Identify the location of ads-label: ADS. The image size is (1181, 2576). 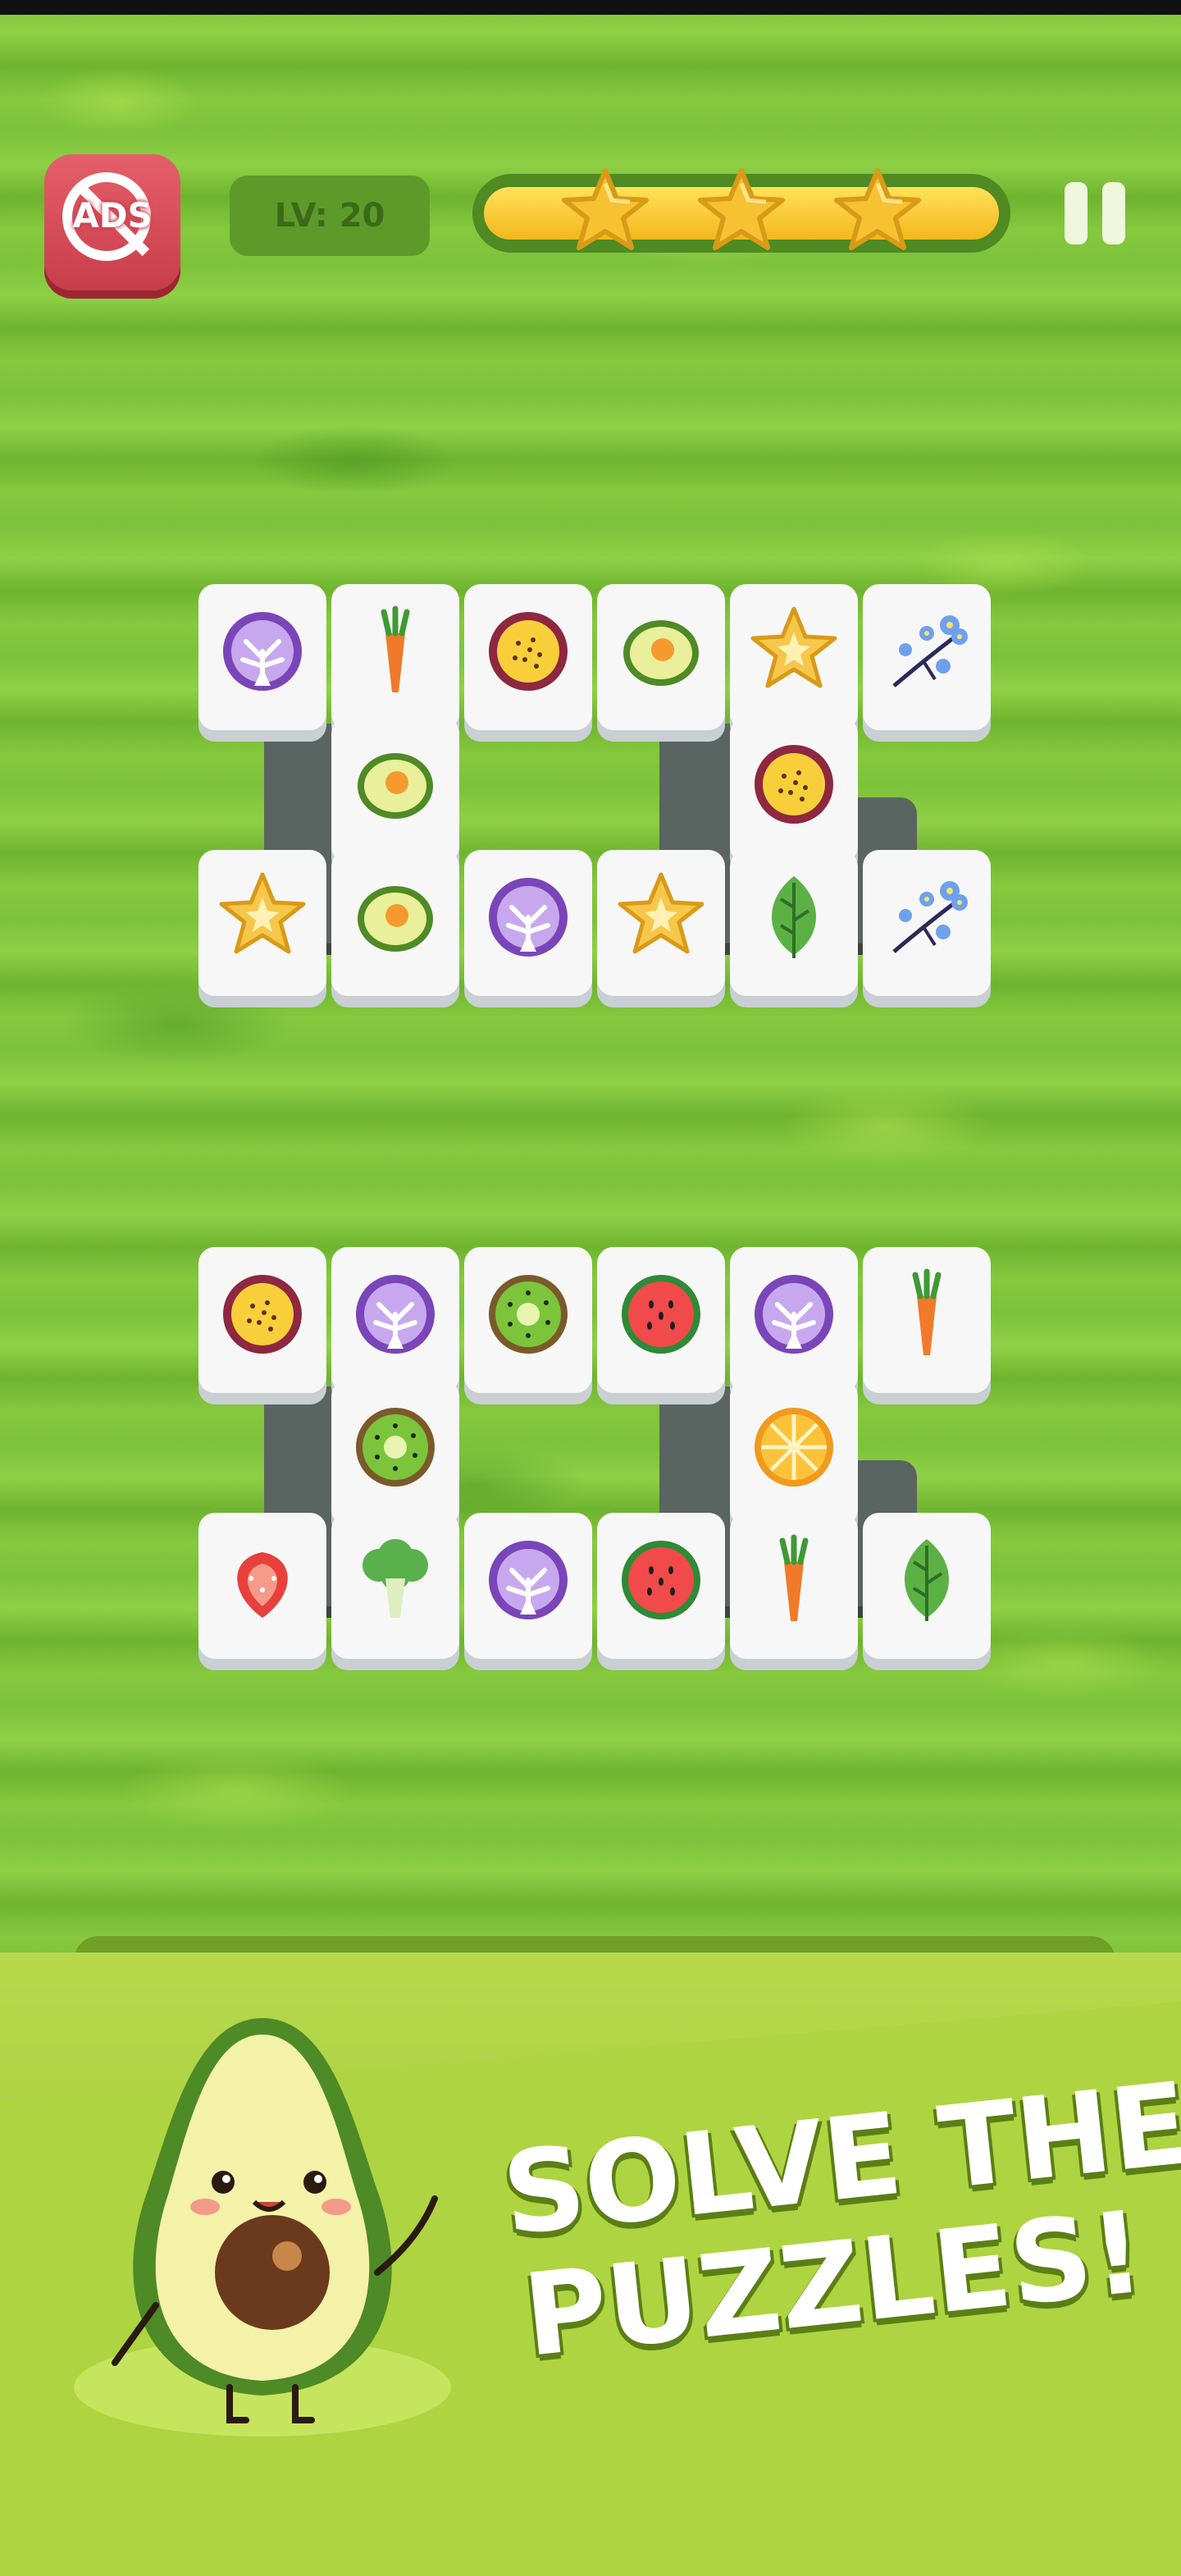
(112, 215).